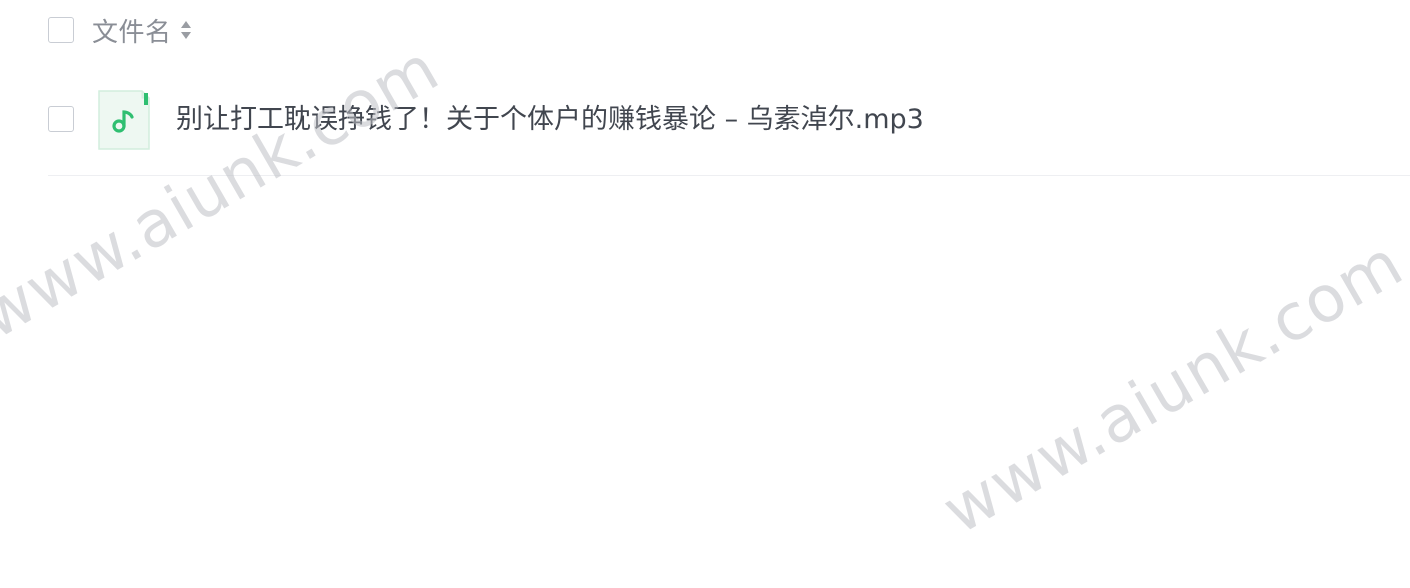 This screenshot has width=1410, height=588. I want to click on select-all-checkbox, so click(61, 30).